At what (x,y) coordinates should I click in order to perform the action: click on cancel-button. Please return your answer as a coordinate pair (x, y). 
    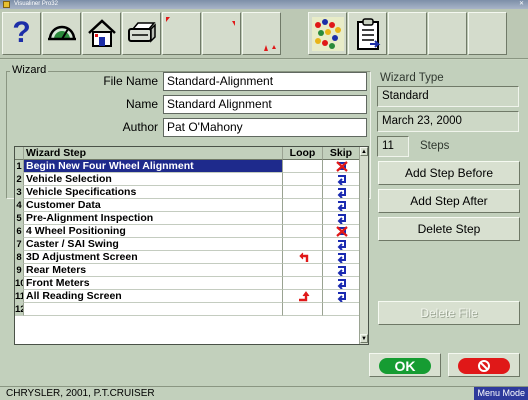
    Looking at the image, I should click on (484, 365).